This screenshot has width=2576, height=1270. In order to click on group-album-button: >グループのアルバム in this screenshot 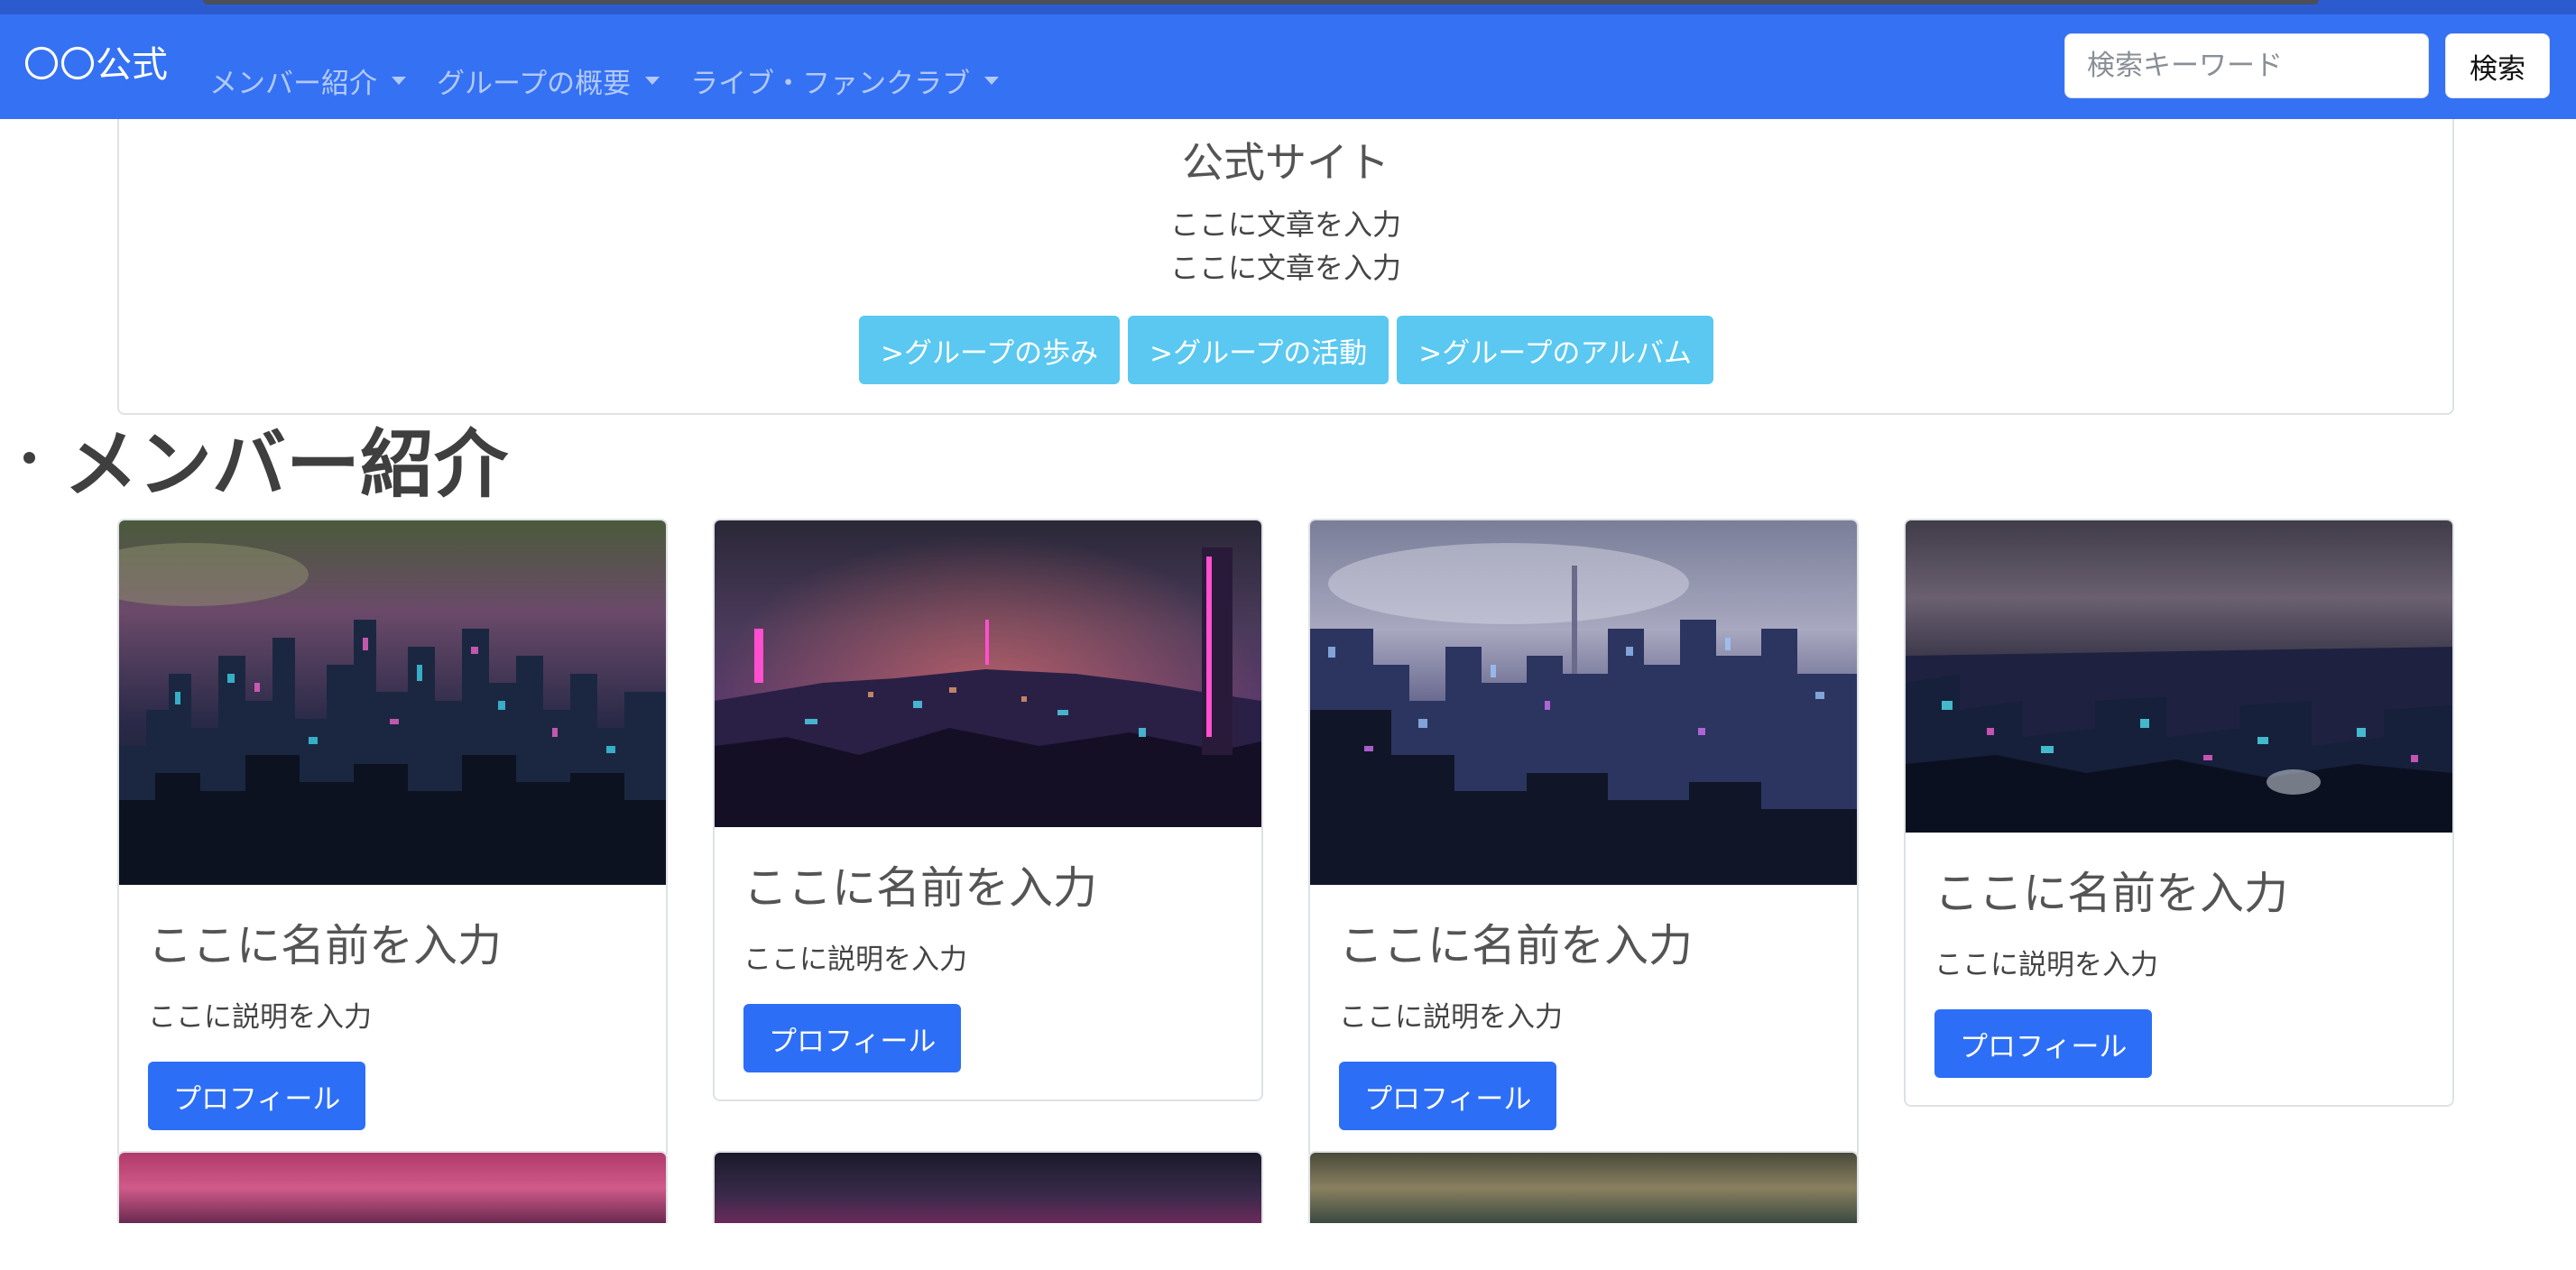, I will do `click(1555, 350)`.